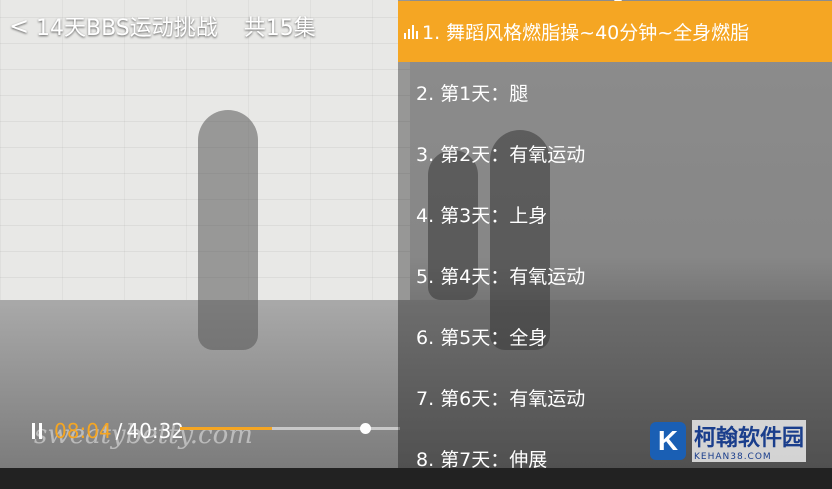 The image size is (832, 489). I want to click on seek-bar-handle, so click(365, 428).